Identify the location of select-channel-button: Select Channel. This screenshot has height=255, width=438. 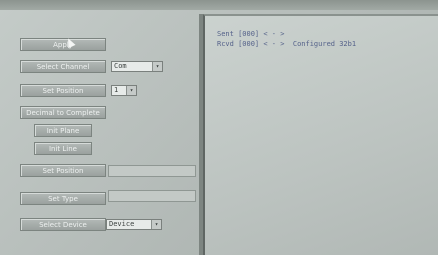
(63, 66).